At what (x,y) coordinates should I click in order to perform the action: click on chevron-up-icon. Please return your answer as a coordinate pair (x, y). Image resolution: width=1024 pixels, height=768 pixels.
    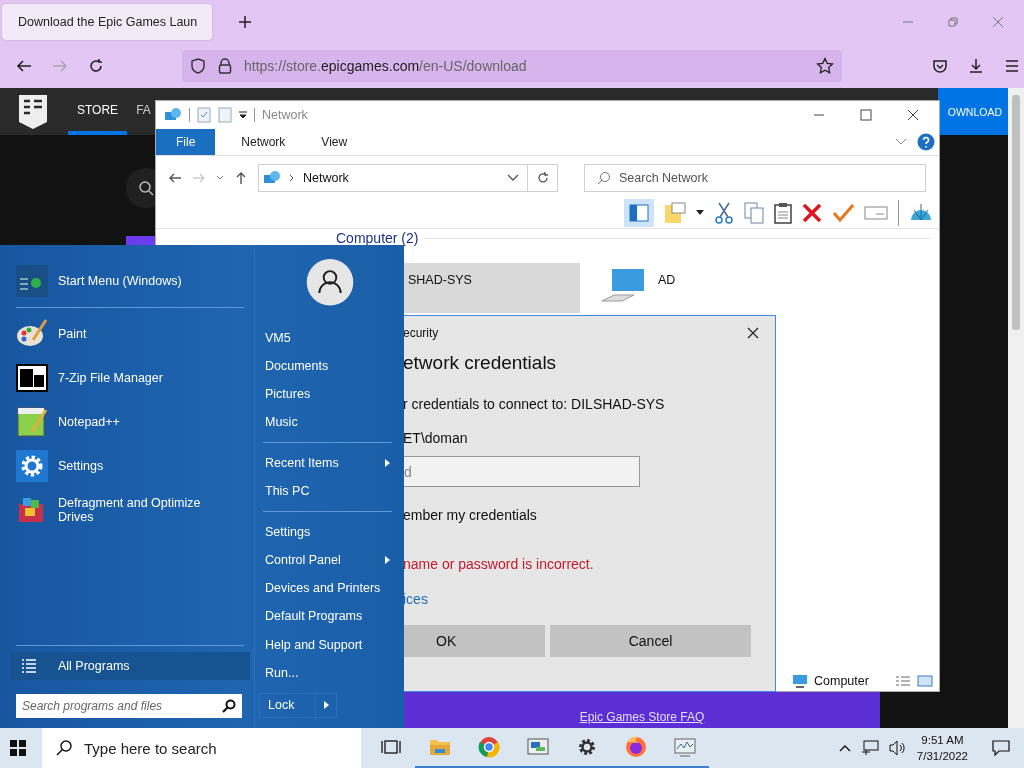
    Looking at the image, I should click on (844, 748).